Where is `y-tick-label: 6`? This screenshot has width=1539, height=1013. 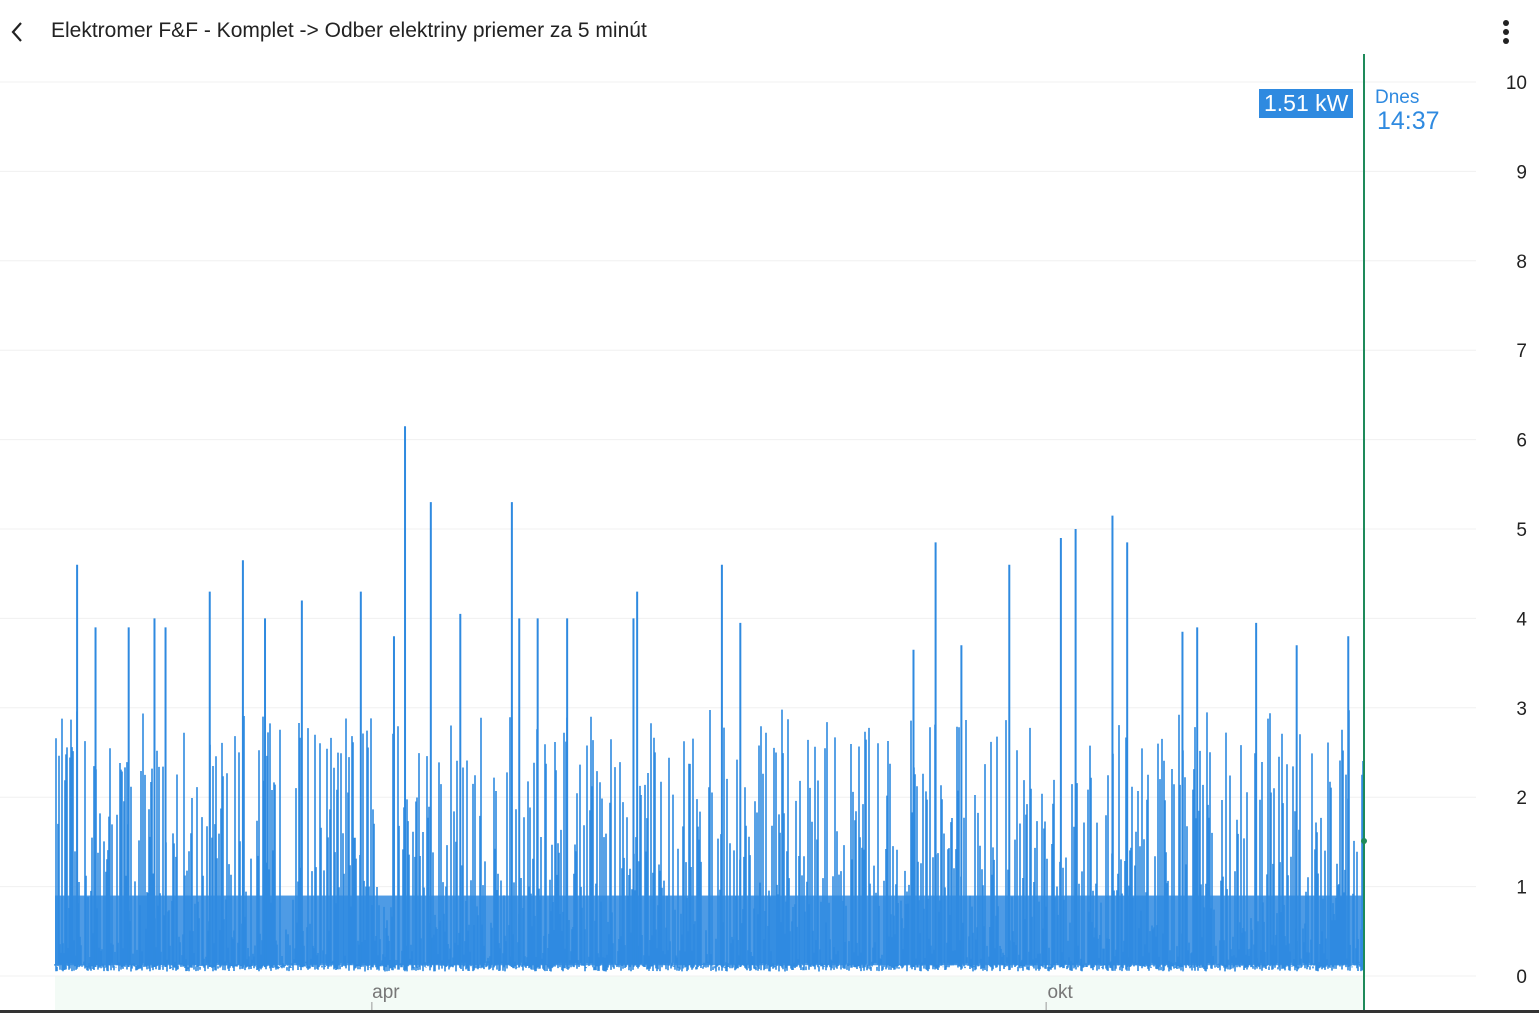 y-tick-label: 6 is located at coordinates (1521, 441).